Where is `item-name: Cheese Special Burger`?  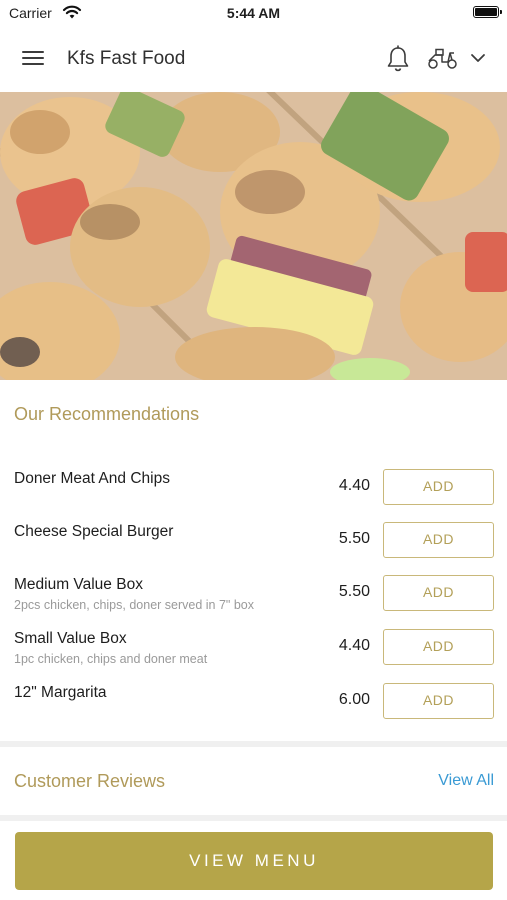
item-name: Cheese Special Burger is located at coordinates (94, 531).